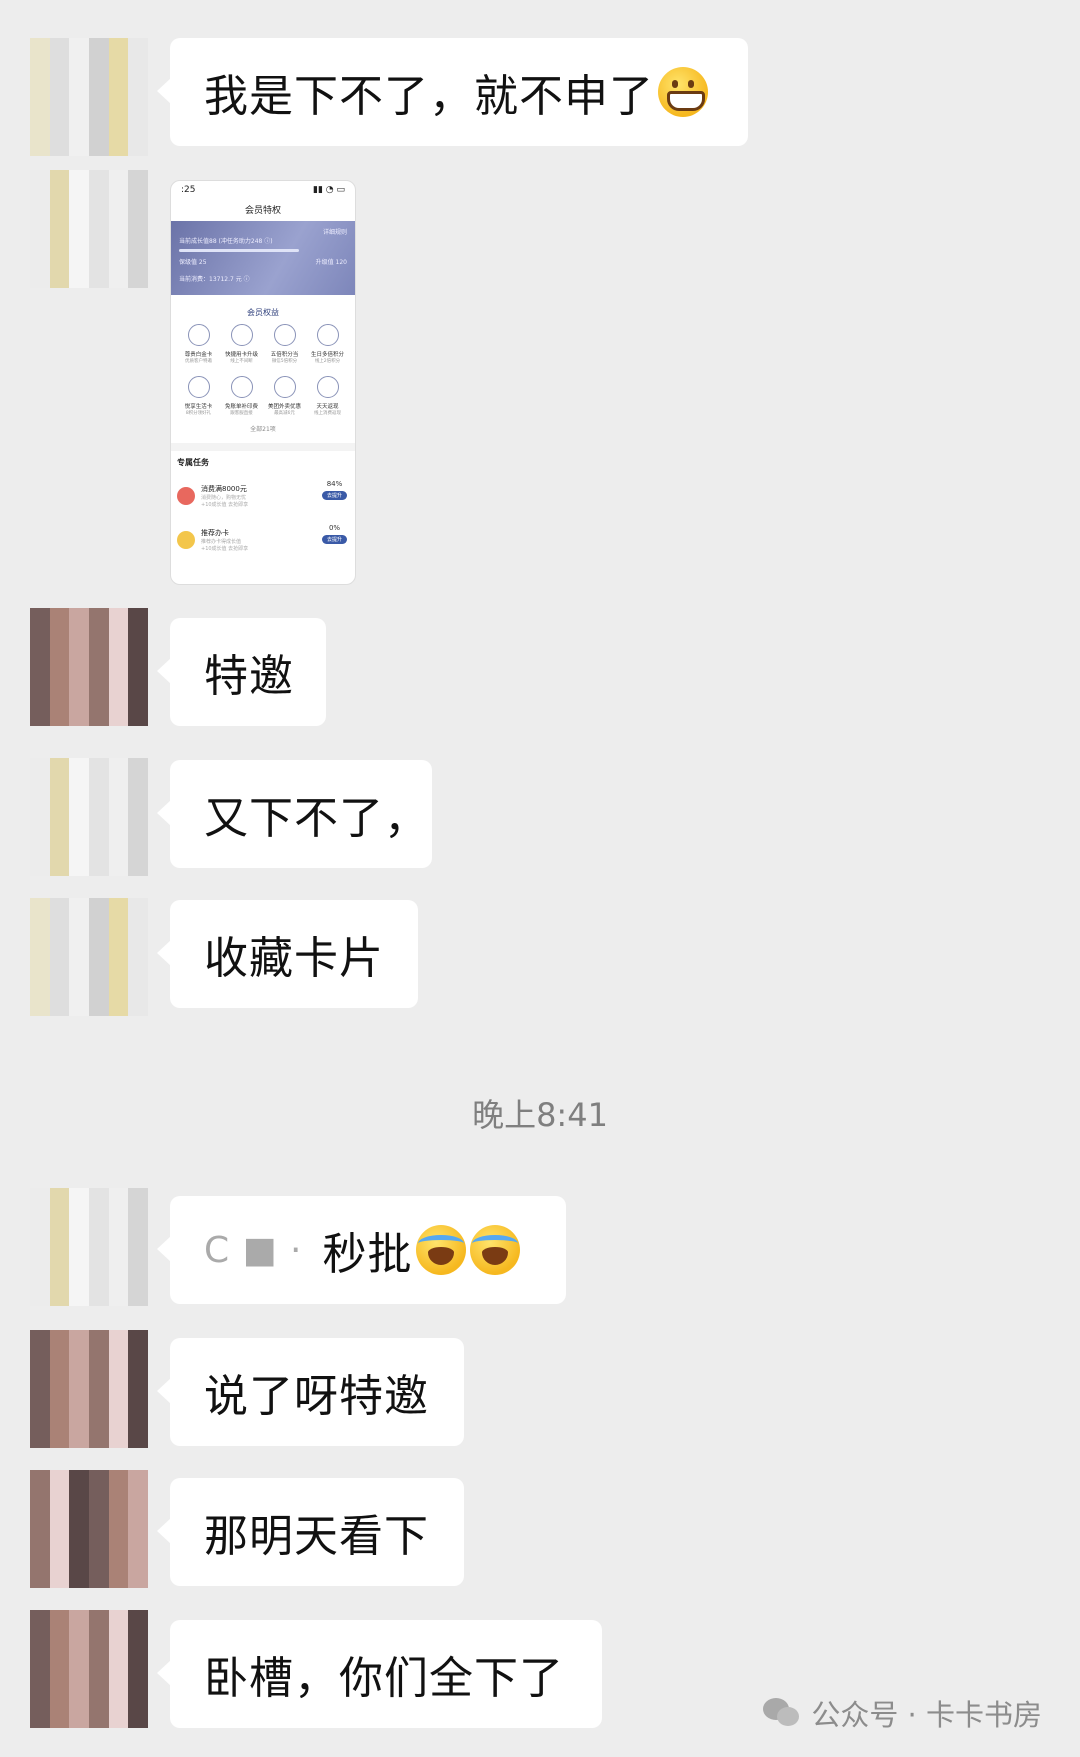 The width and height of the screenshot is (1080, 1757). Describe the element at coordinates (334, 484) in the screenshot. I see `task-percent: 84%` at that location.